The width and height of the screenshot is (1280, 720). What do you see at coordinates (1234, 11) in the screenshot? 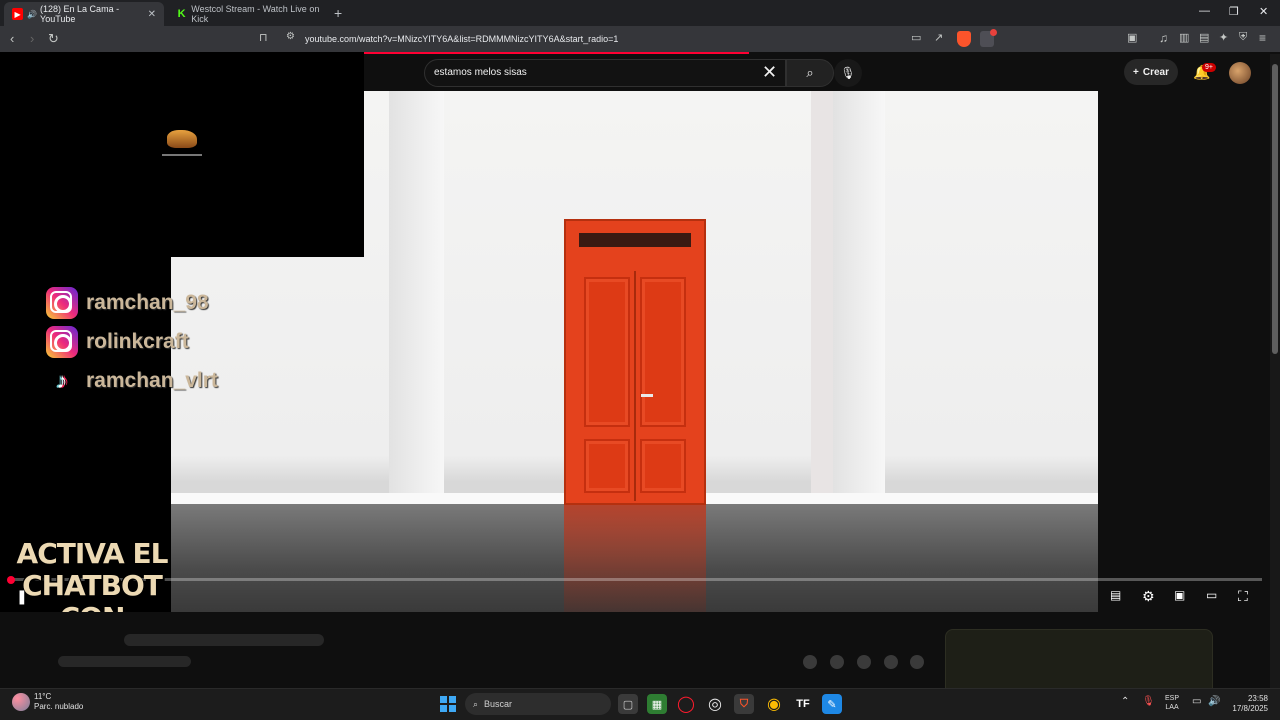
I see `restore-icon: ❐` at bounding box center [1234, 11].